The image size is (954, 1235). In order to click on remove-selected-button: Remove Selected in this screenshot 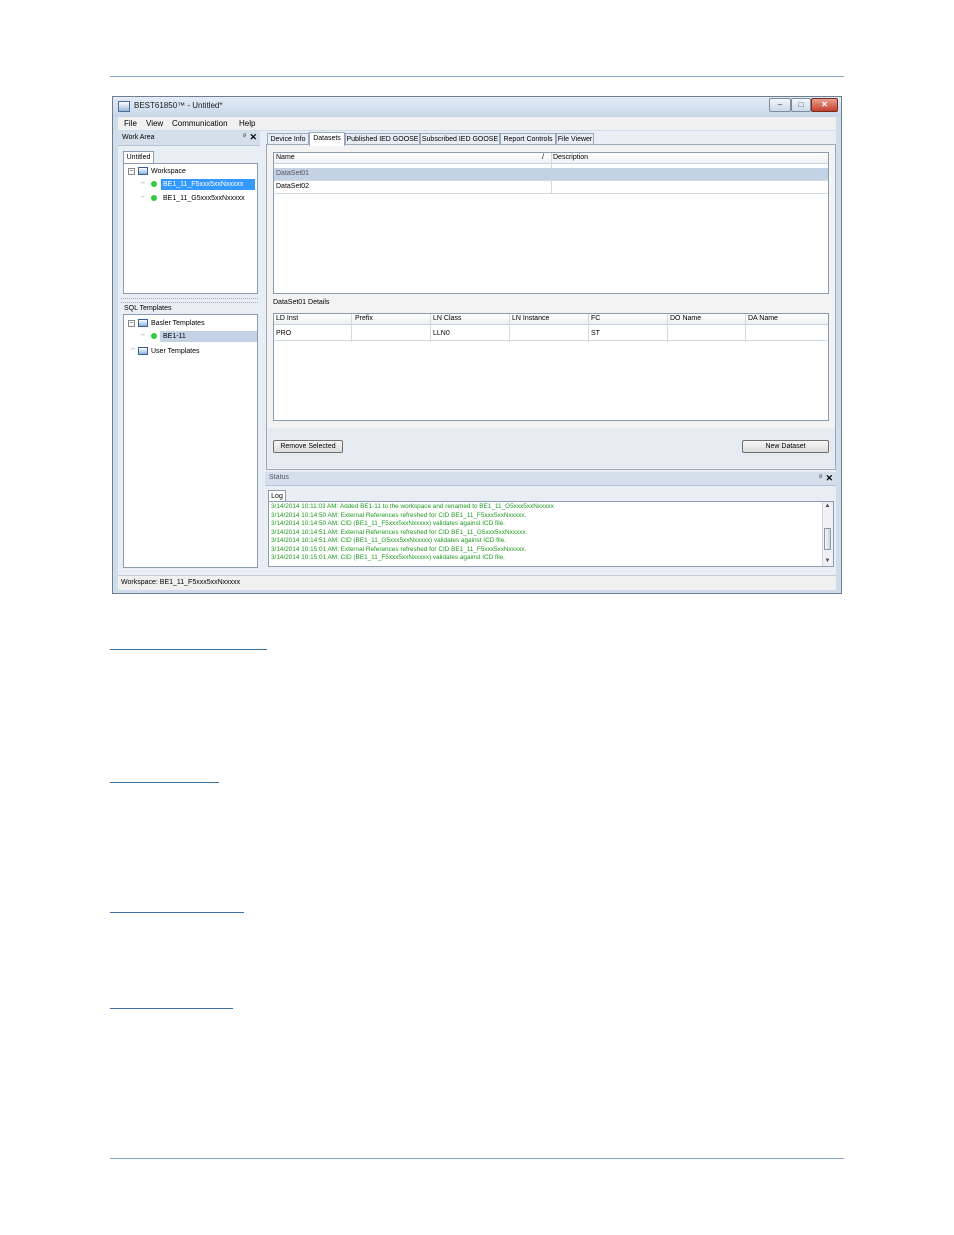, I will do `click(308, 446)`.